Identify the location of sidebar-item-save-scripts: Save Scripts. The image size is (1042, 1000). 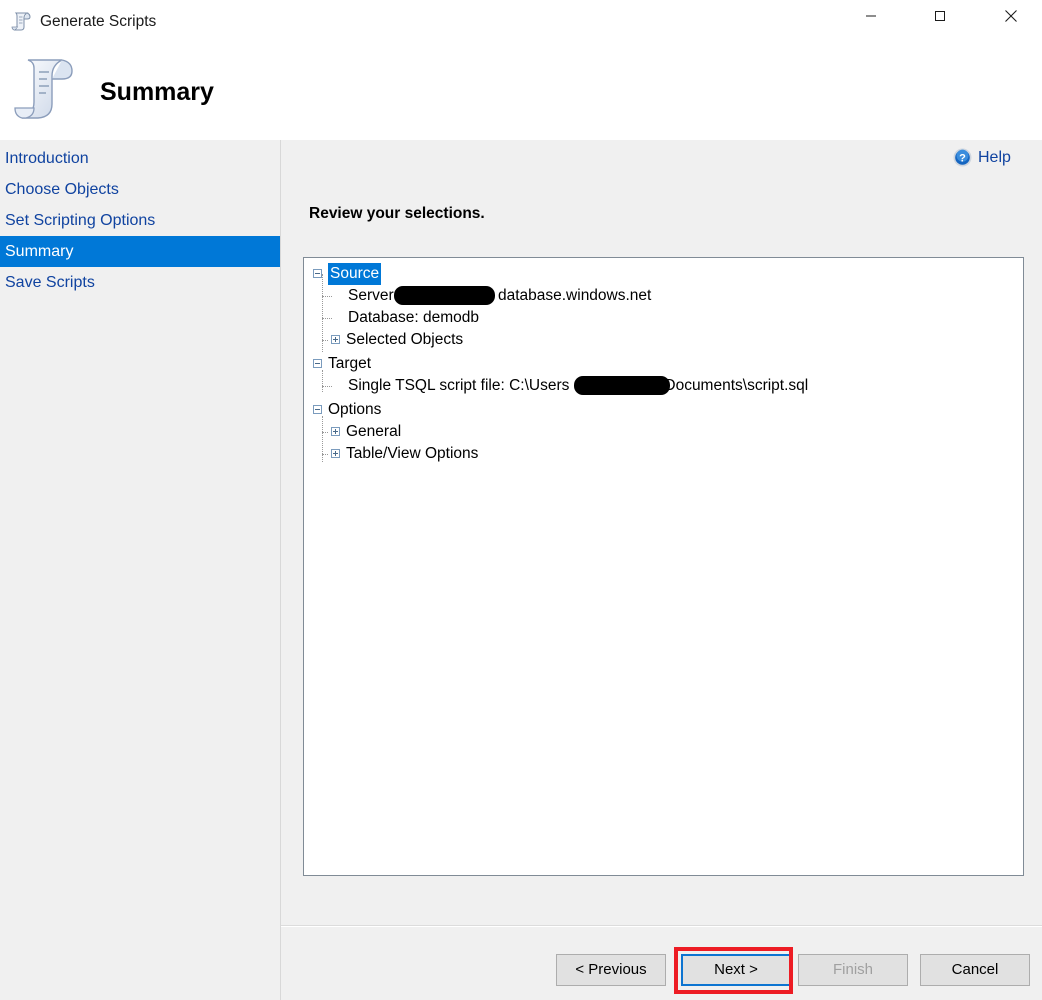
(140, 282).